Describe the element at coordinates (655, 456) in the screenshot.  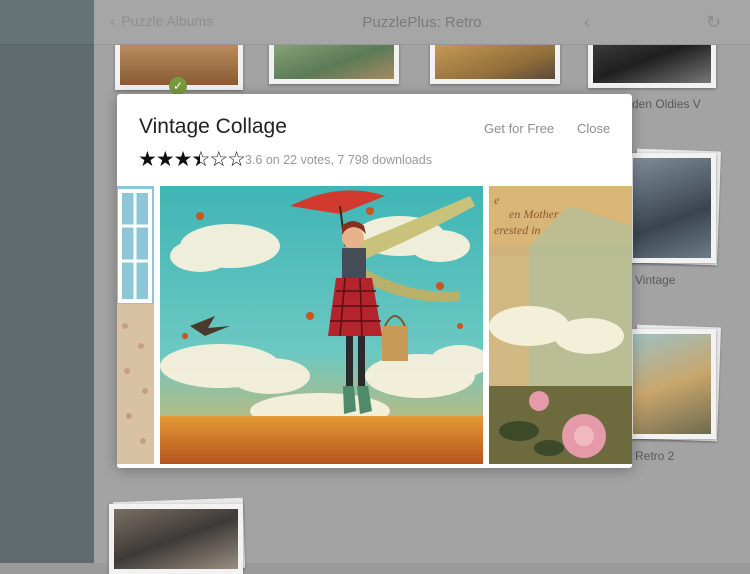
I see `album-label-retro-2: Retro 2` at that location.